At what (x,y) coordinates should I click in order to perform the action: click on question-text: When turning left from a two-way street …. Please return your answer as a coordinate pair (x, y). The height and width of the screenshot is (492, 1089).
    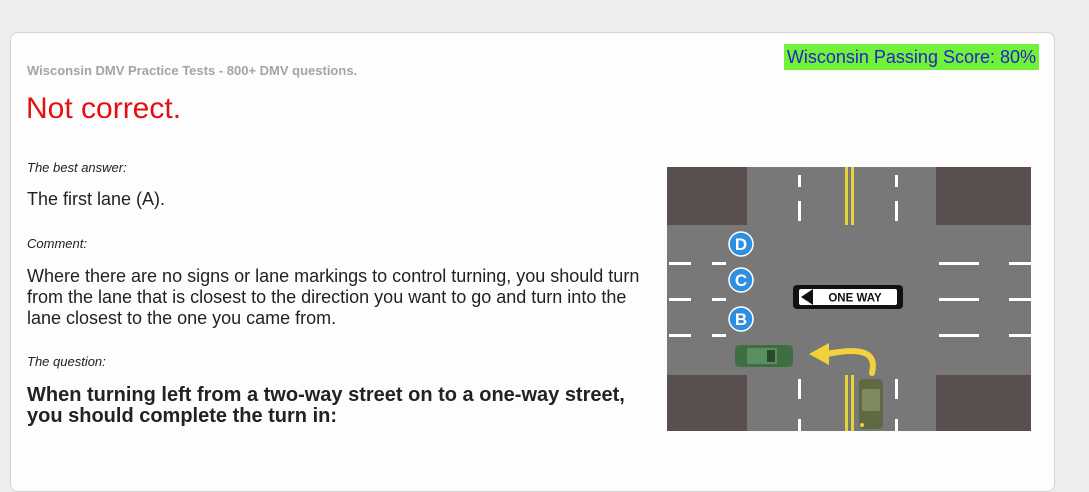
    Looking at the image, I should click on (326, 405).